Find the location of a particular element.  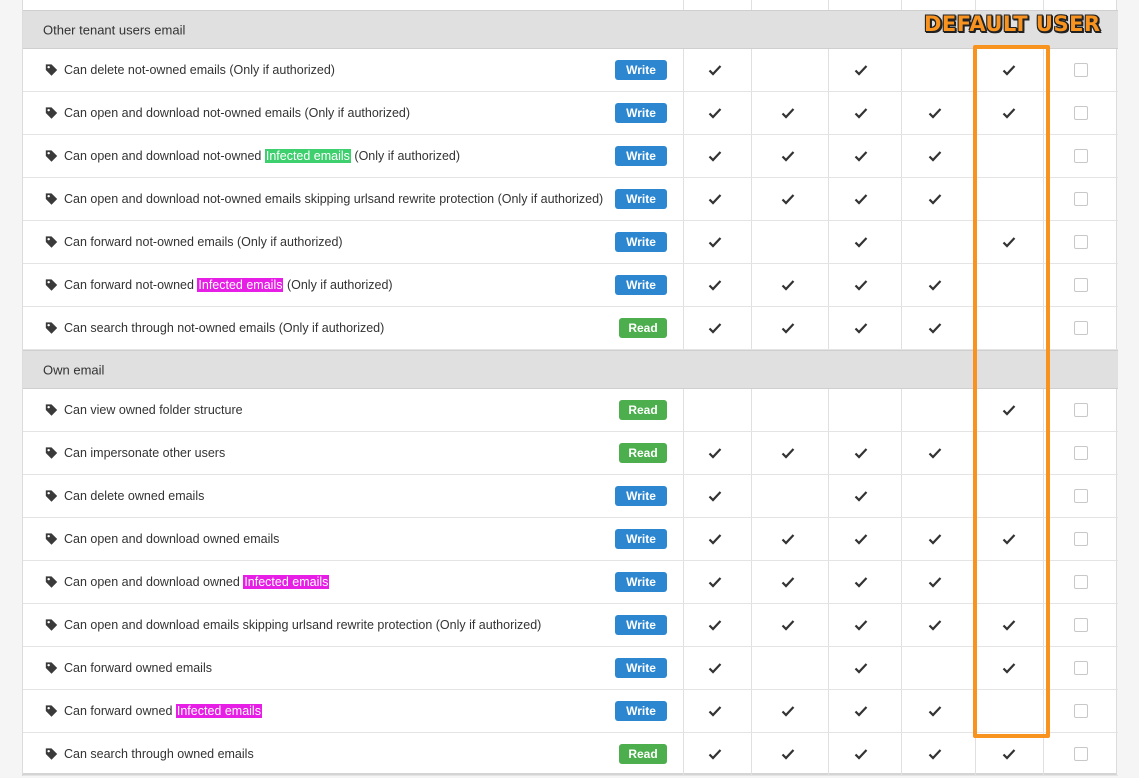

permission-row: Can delete owned emails Write is located at coordinates (570, 496).